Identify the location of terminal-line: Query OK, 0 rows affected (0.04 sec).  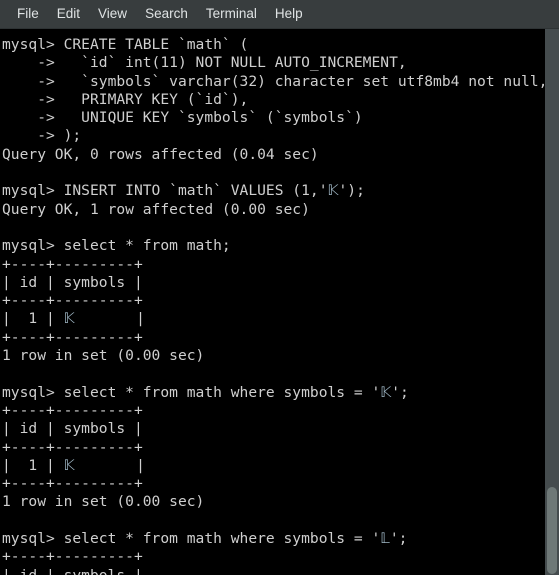
(160, 154).